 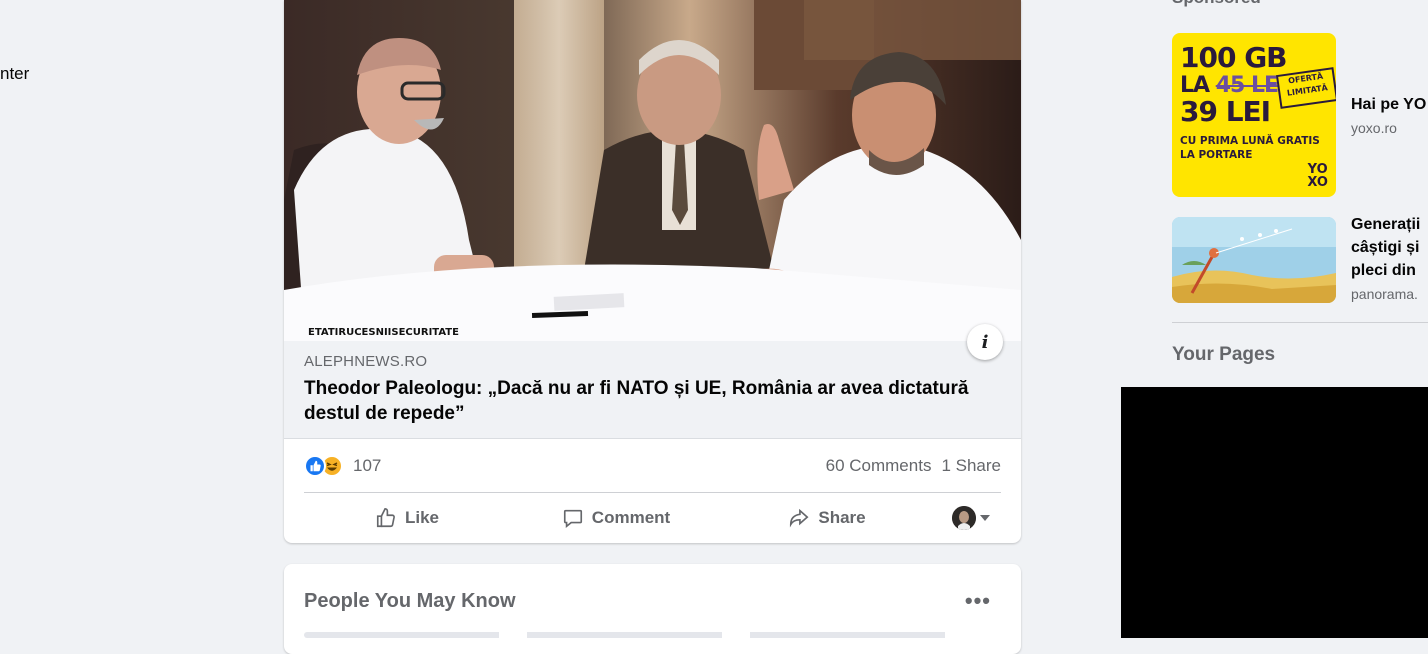 What do you see at coordinates (1389, 270) in the screenshot?
I see `ad-title-line-3: pleci din` at bounding box center [1389, 270].